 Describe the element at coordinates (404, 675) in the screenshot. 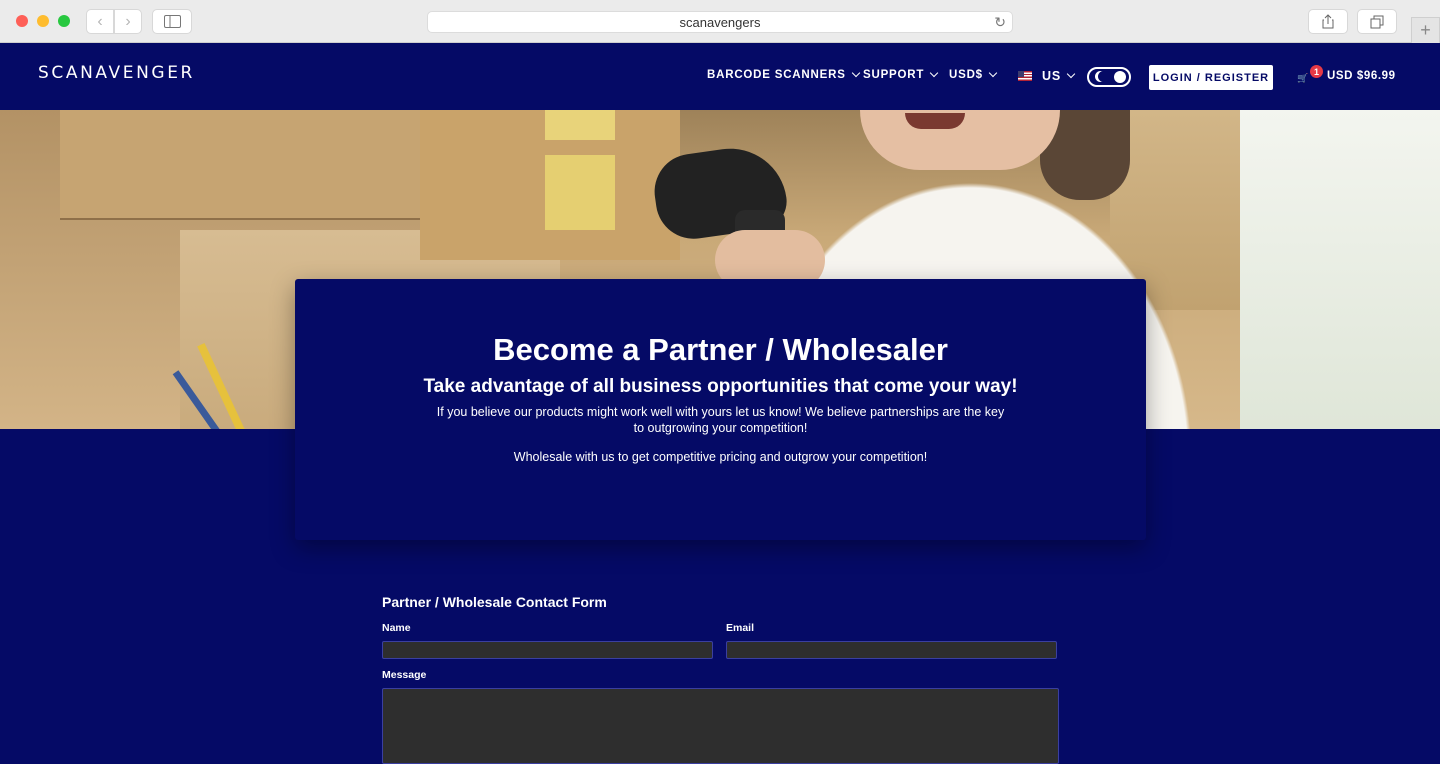

I see `message-label: Message` at that location.